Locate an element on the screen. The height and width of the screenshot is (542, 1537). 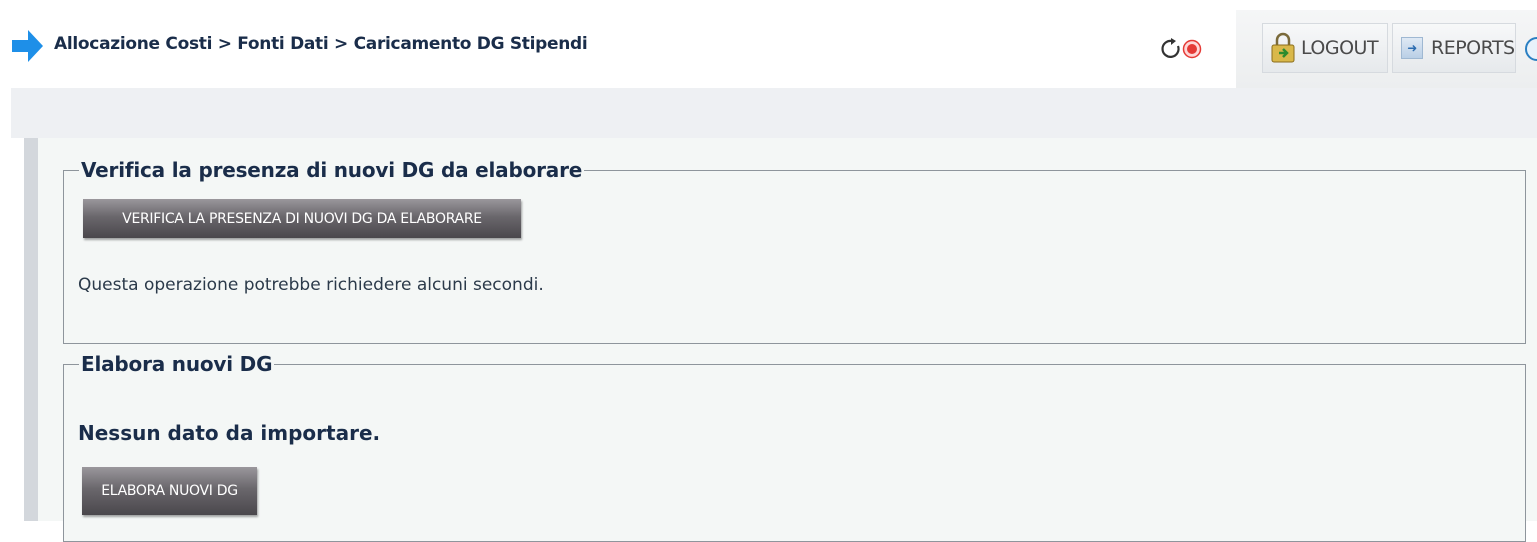
logout-button: LOGOUT is located at coordinates (1325, 48).